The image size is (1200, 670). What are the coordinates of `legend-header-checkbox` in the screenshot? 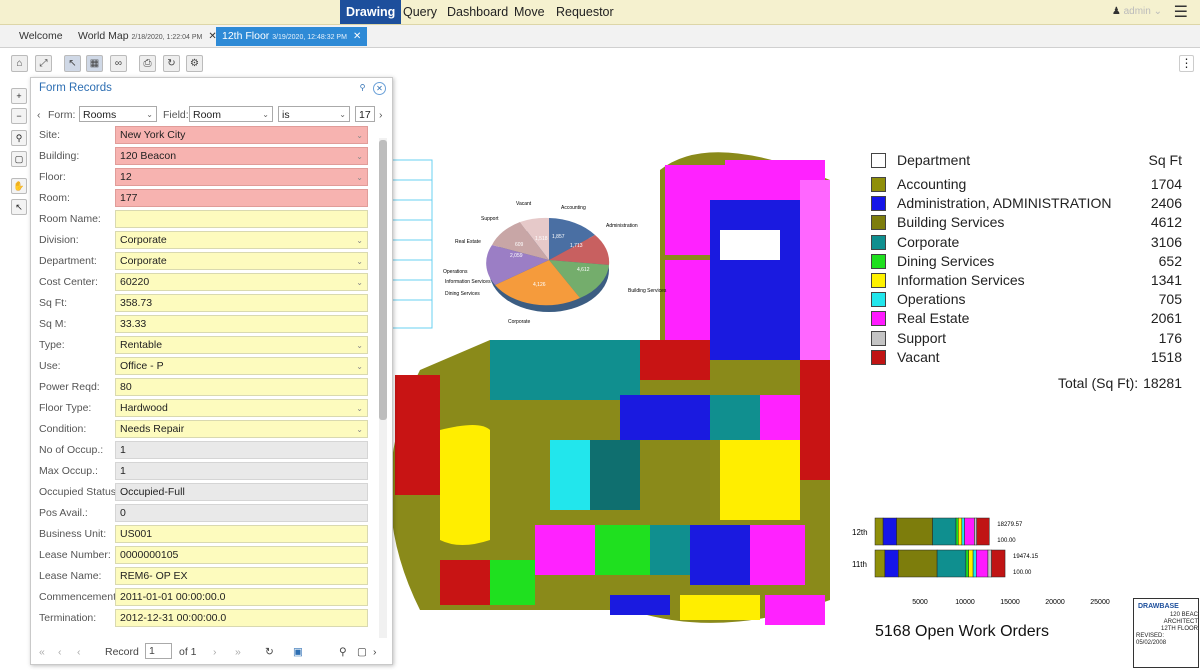 It's located at (878, 160).